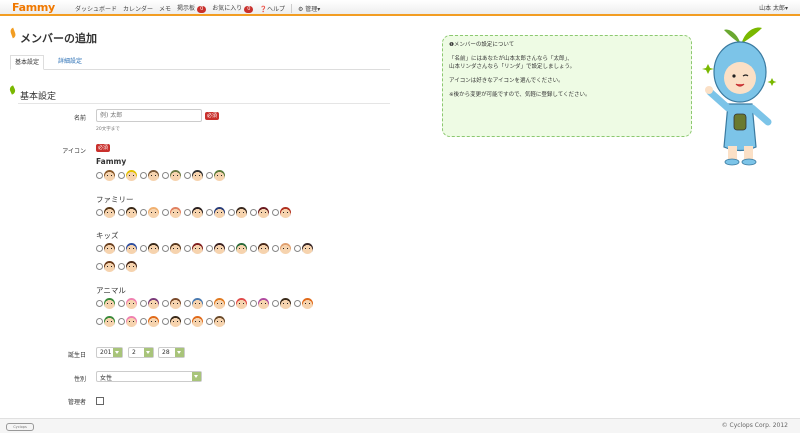 Image resolution: width=800 pixels, height=433 pixels. What do you see at coordinates (309, 8) in the screenshot?
I see `nav-admin: ⚙ 管理▾` at bounding box center [309, 8].